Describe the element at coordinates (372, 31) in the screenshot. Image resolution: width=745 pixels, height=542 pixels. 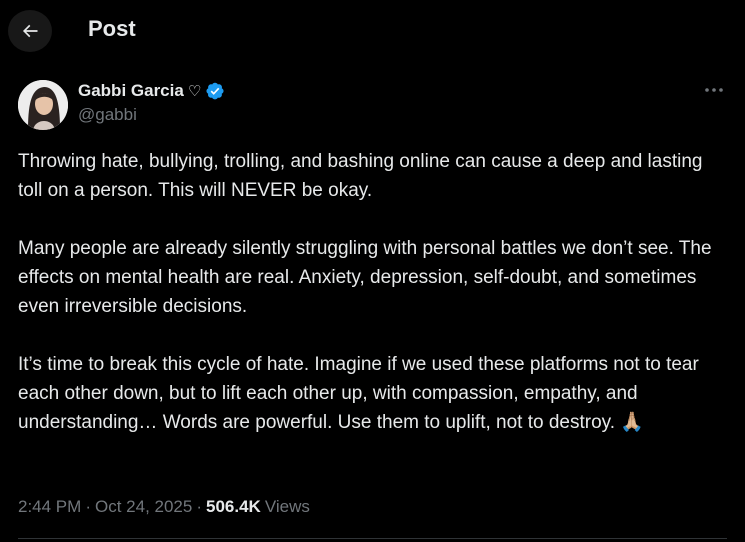
I see `header: Post` at that location.